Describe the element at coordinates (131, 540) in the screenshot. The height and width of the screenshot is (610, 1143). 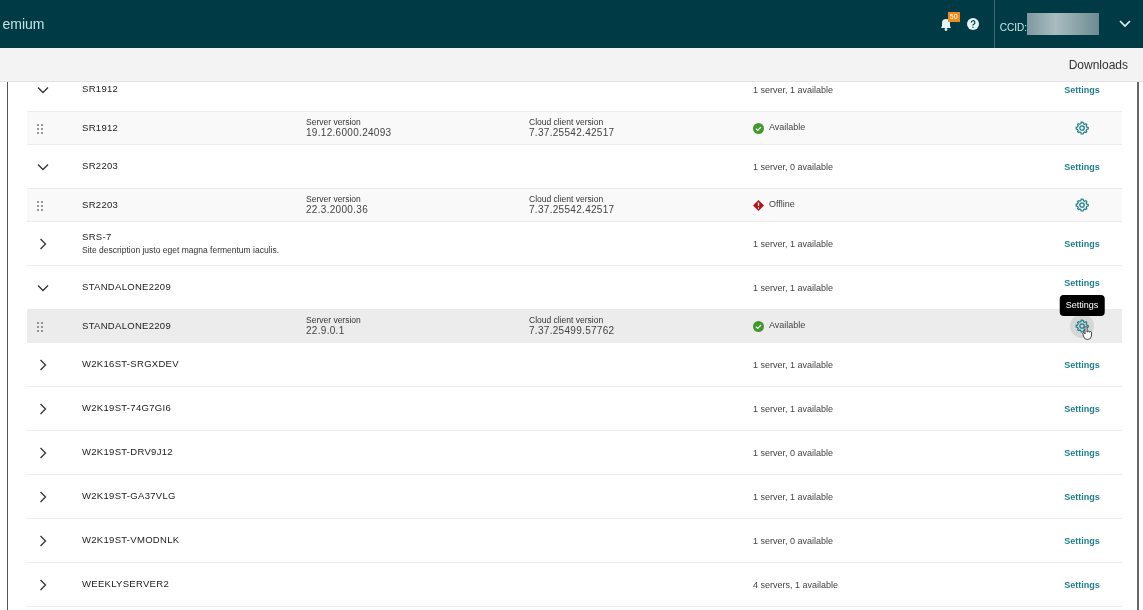
I see `site-name: W2K19ST-VMODNLK` at that location.